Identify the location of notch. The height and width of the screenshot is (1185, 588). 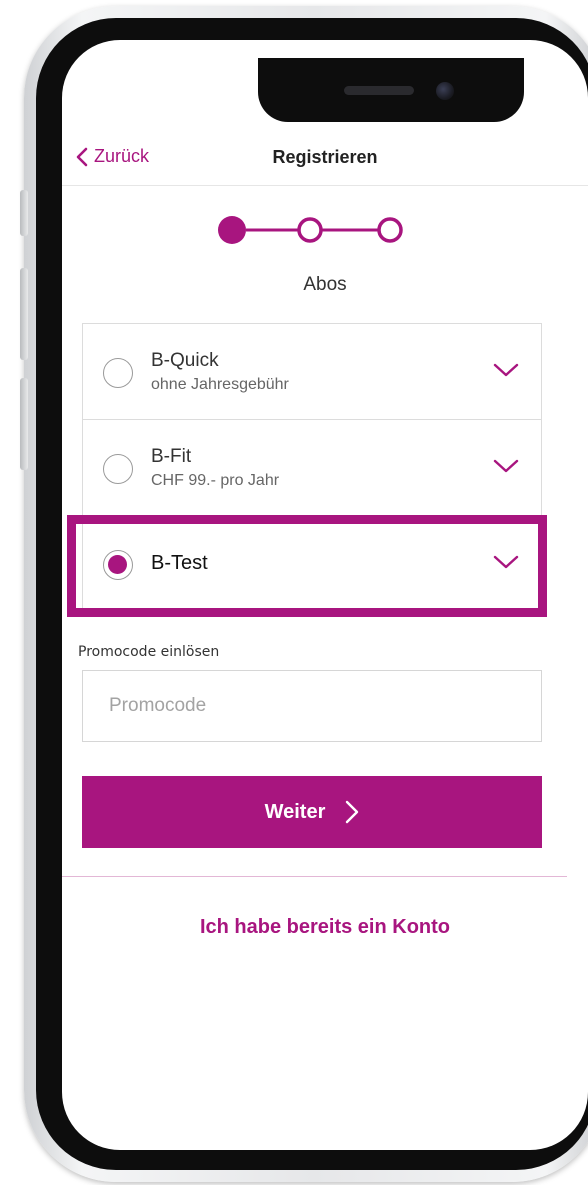
(391, 90).